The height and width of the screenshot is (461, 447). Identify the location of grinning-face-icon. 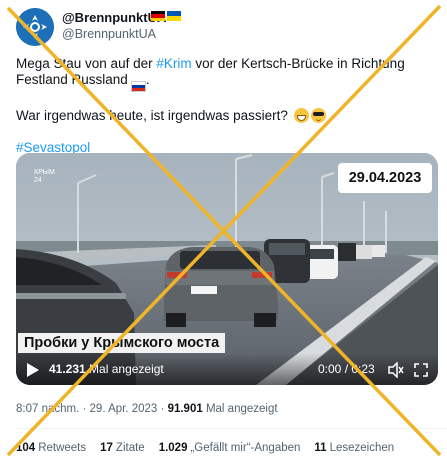
(301, 115).